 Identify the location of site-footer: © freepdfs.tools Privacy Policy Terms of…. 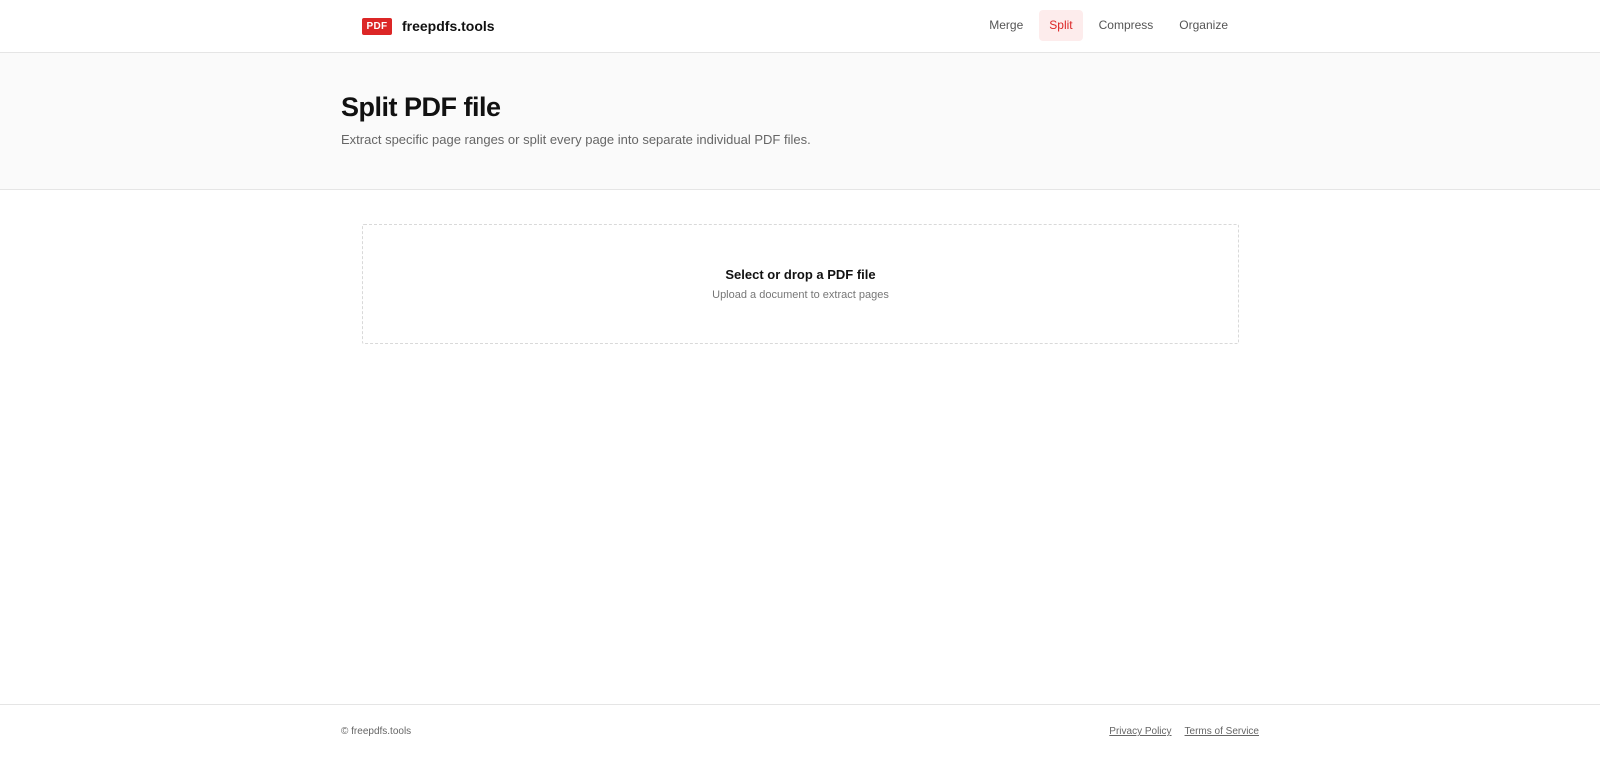
(800, 731).